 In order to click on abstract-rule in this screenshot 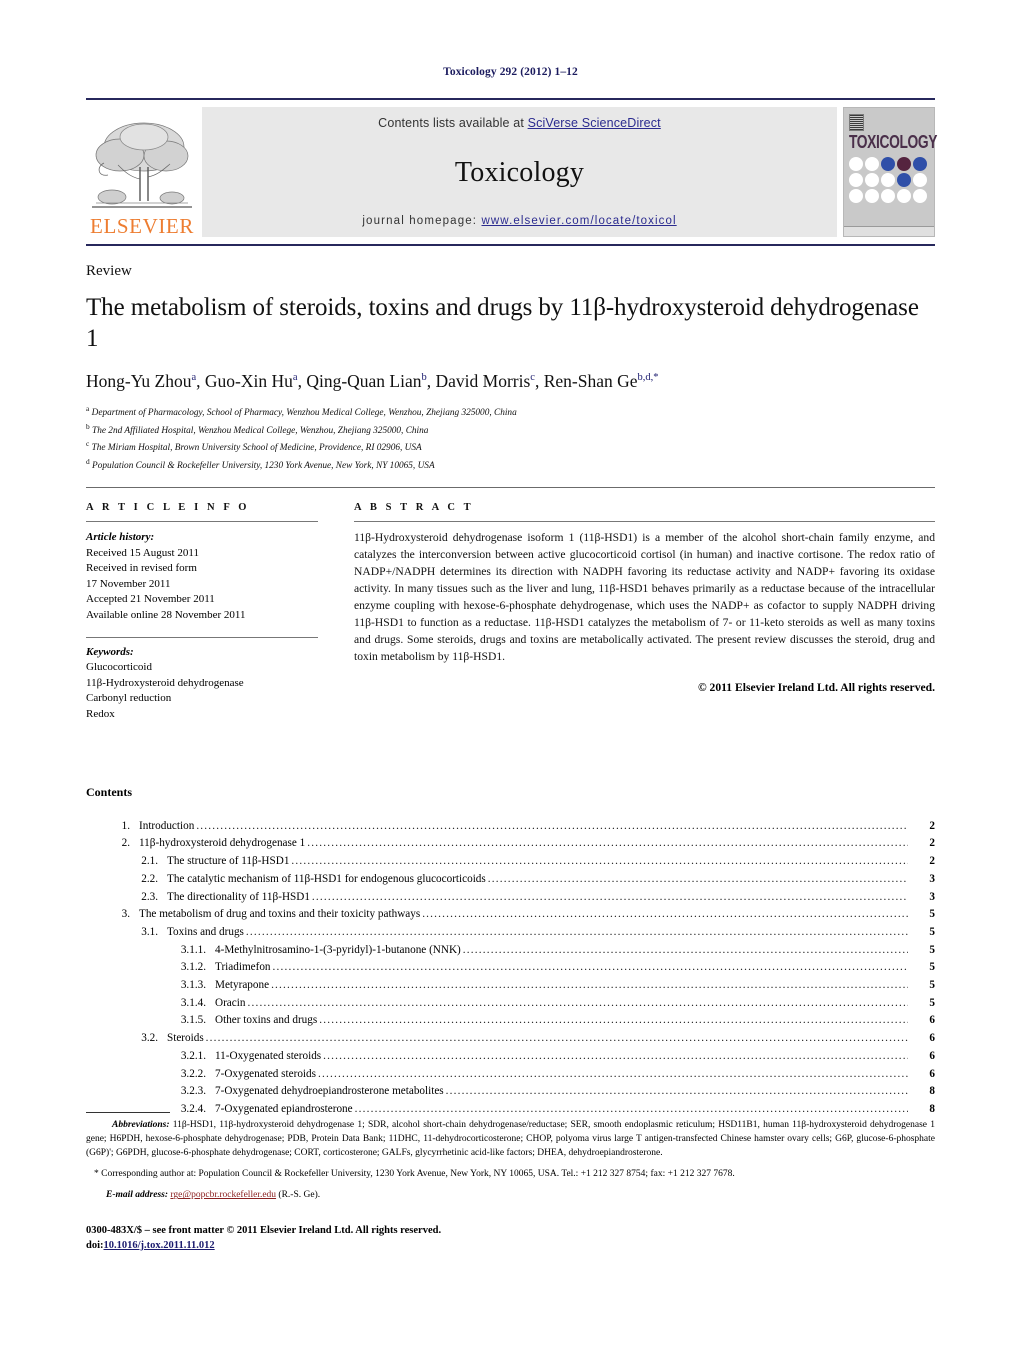, I will do `click(644, 521)`.